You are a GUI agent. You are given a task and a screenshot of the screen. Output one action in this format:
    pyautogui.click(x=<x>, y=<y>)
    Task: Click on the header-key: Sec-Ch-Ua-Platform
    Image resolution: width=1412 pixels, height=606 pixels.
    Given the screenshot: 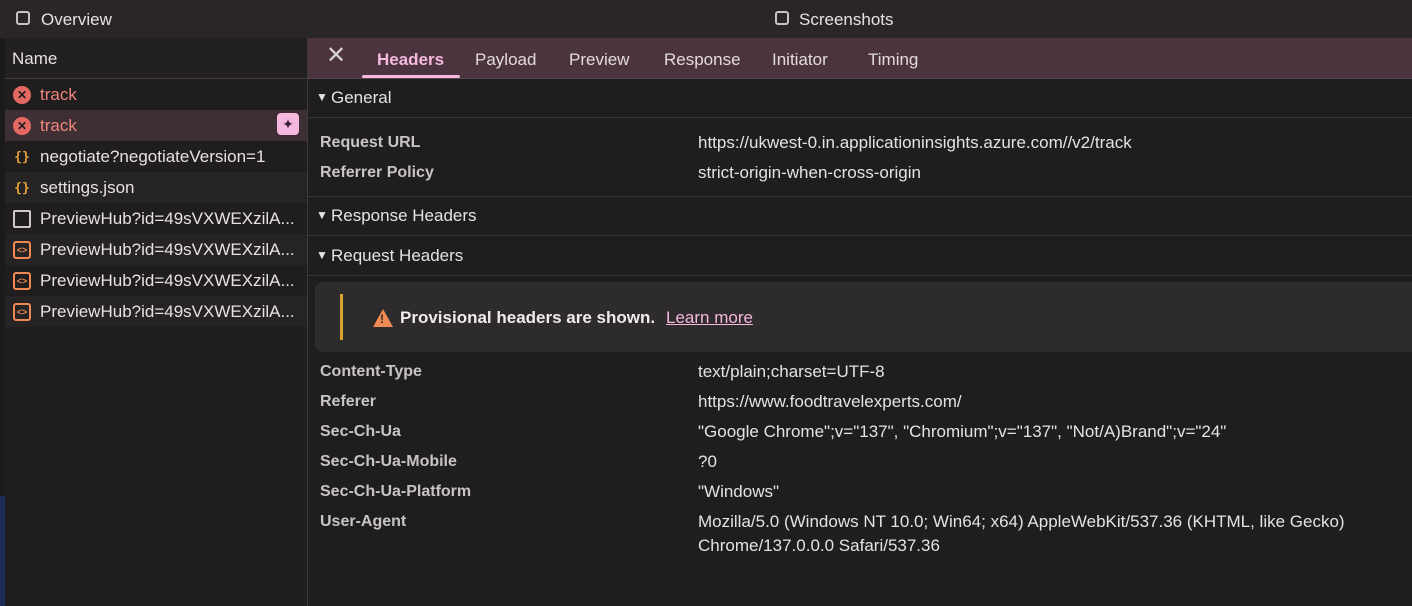 What is the action you would take?
    pyautogui.click(x=396, y=491)
    